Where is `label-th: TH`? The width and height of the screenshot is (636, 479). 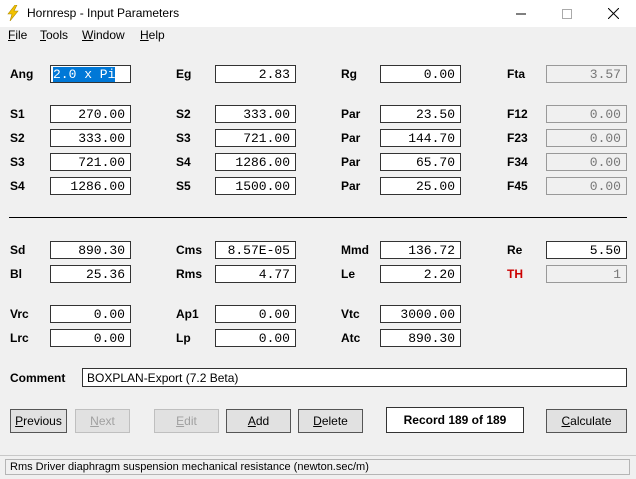 label-th: TH is located at coordinates (515, 274).